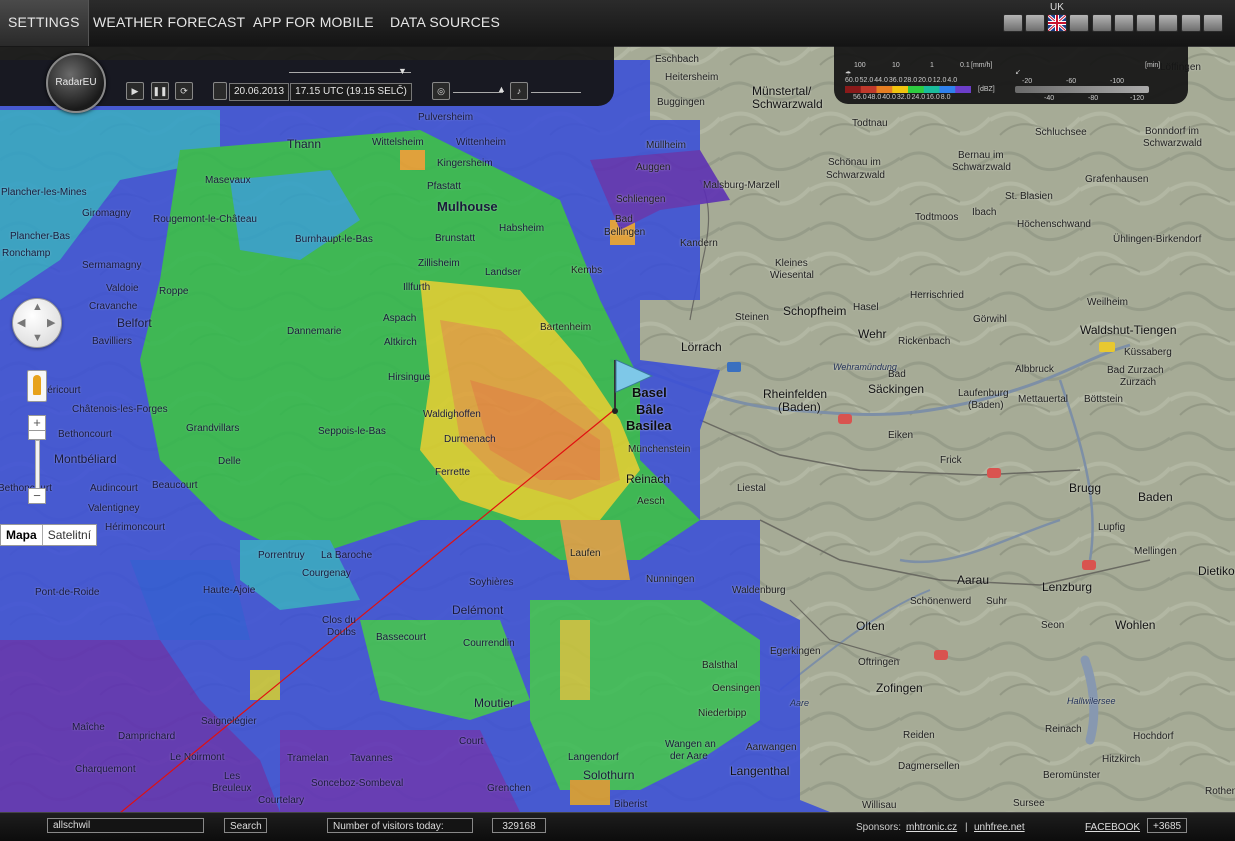 The image size is (1235, 841). What do you see at coordinates (1135, 625) in the screenshot?
I see `place-label: Wohlen` at bounding box center [1135, 625].